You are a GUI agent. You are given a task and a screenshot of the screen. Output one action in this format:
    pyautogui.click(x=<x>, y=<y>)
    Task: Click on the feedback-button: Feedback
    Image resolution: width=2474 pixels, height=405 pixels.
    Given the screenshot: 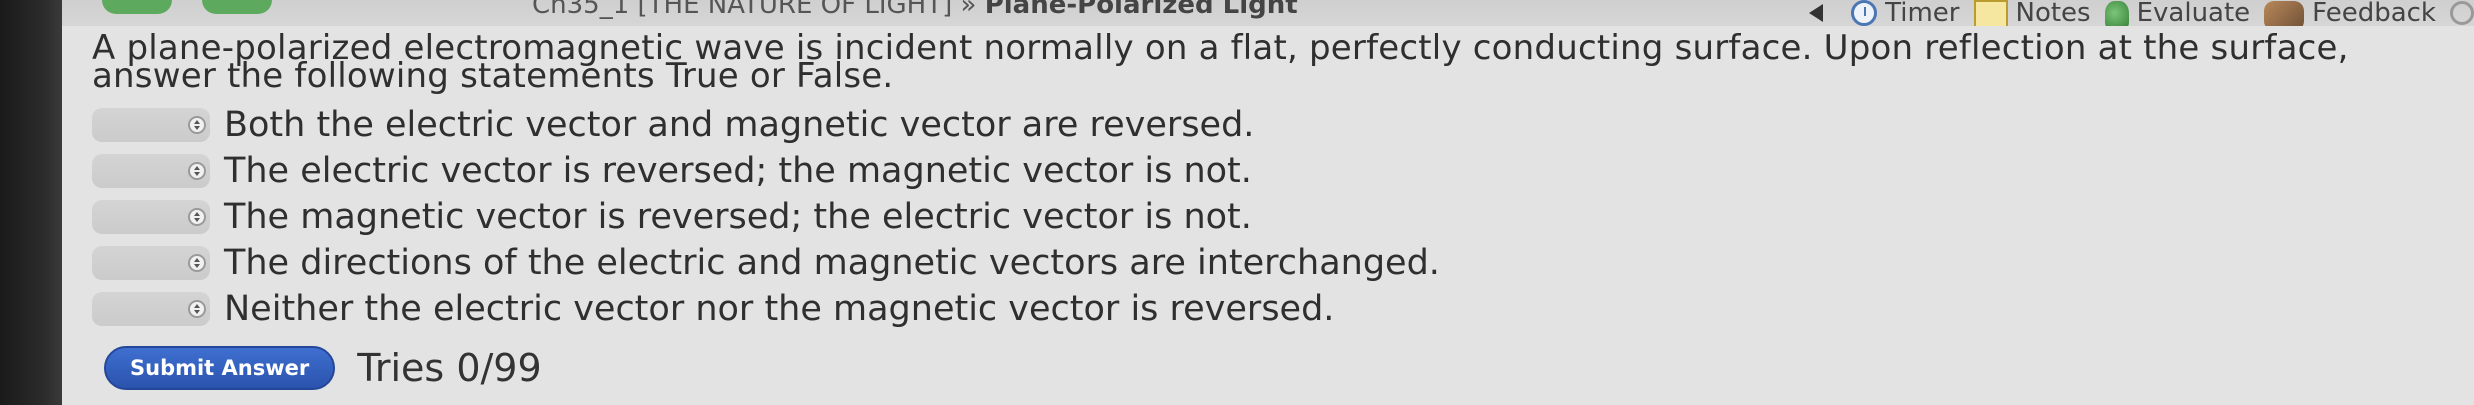 What is the action you would take?
    pyautogui.click(x=2350, y=13)
    